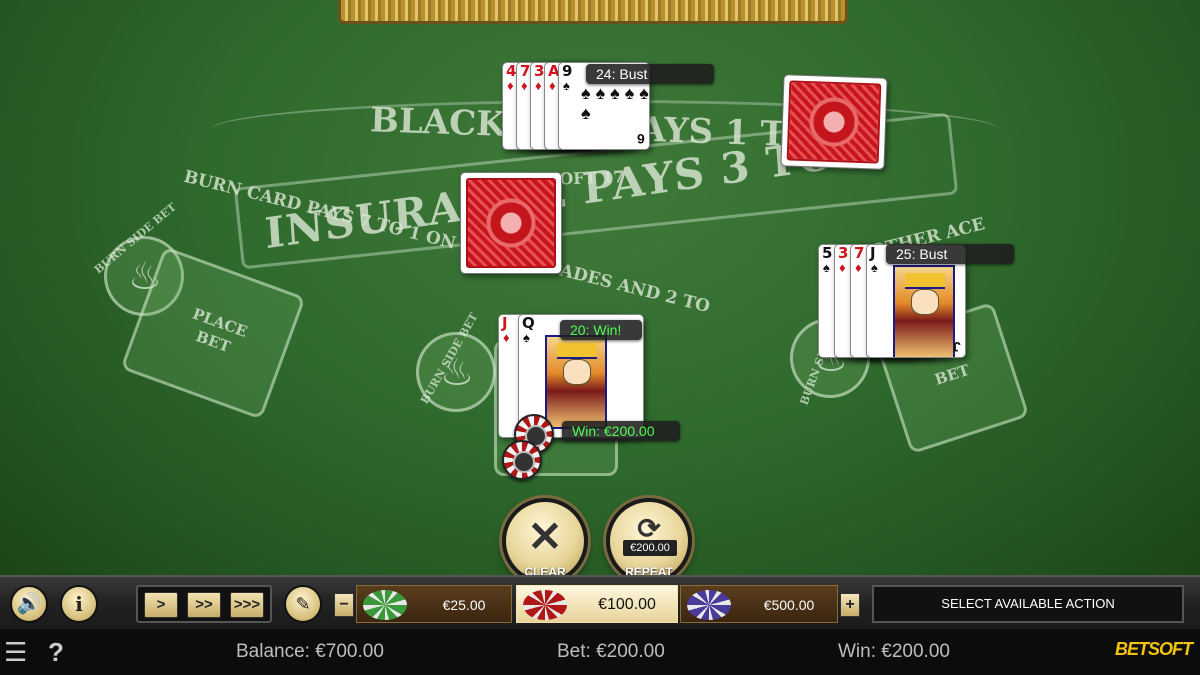 This screenshot has width=1200, height=675. Describe the element at coordinates (79, 604) in the screenshot. I see `info-icon: i` at that location.